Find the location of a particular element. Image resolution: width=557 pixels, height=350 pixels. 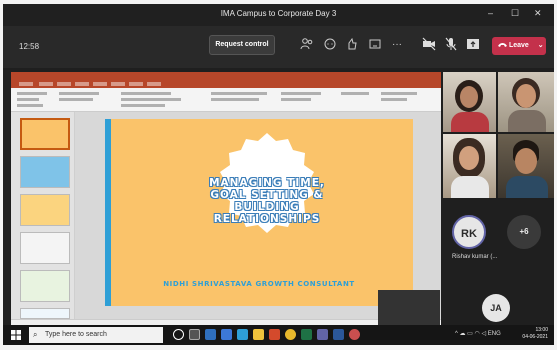

mail-icon is located at coordinates (242, 334).